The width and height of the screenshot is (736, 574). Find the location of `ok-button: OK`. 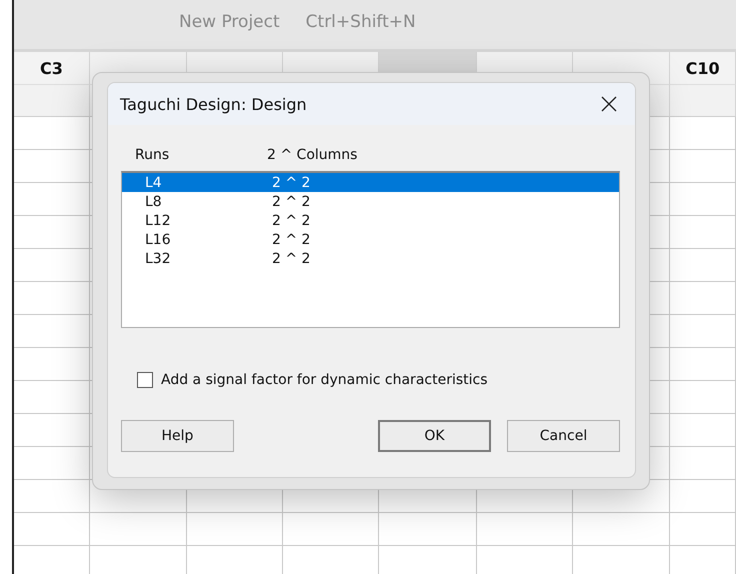

ok-button: OK is located at coordinates (434, 436).